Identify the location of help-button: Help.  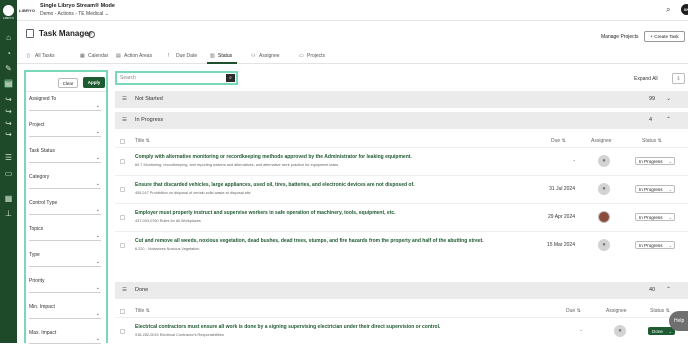
(678, 321).